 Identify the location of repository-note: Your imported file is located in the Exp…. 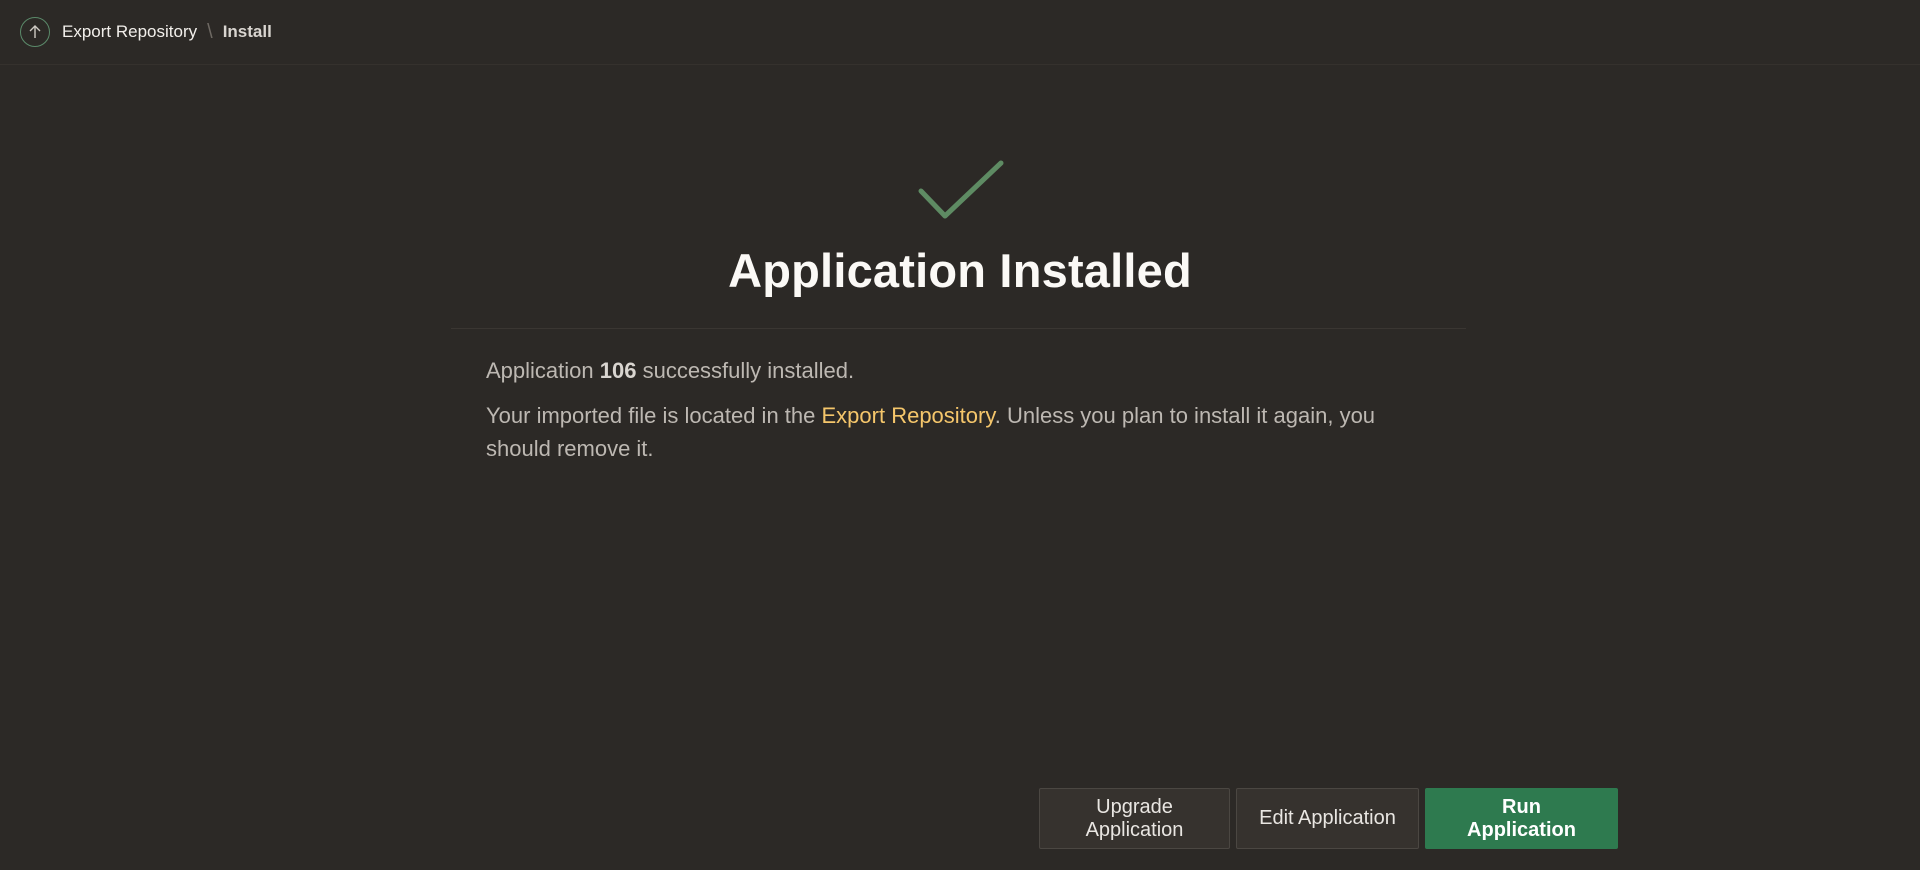
(956, 432).